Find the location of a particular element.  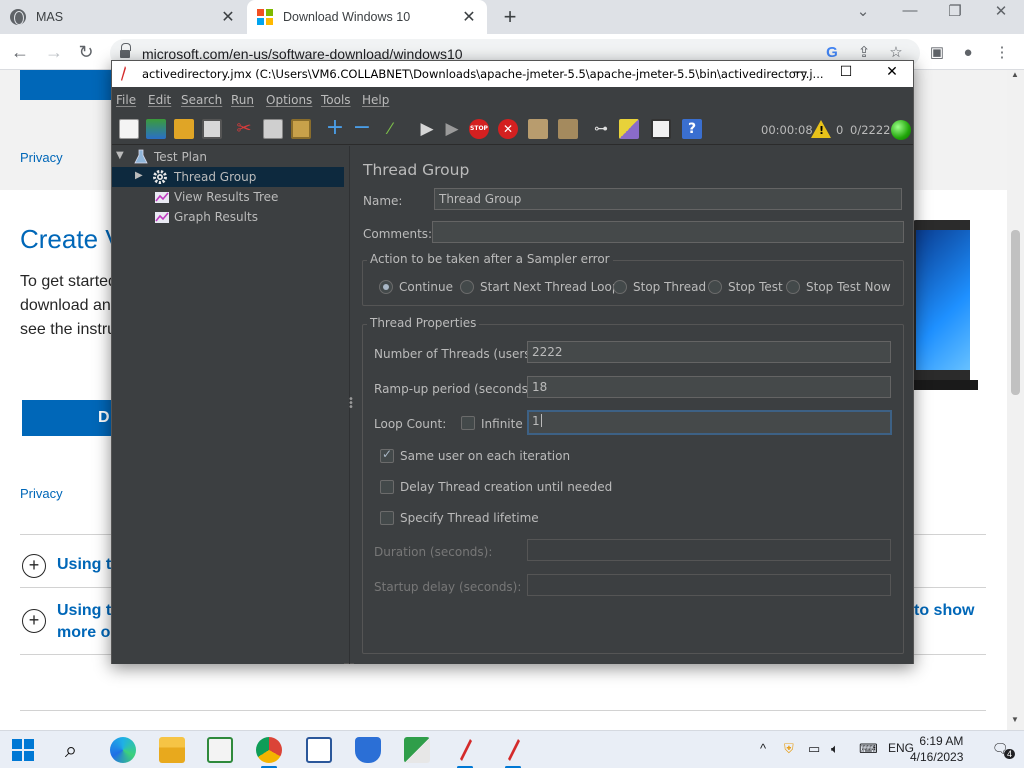

scroll-down-icon: ▼ is located at coordinates (1015, 719).